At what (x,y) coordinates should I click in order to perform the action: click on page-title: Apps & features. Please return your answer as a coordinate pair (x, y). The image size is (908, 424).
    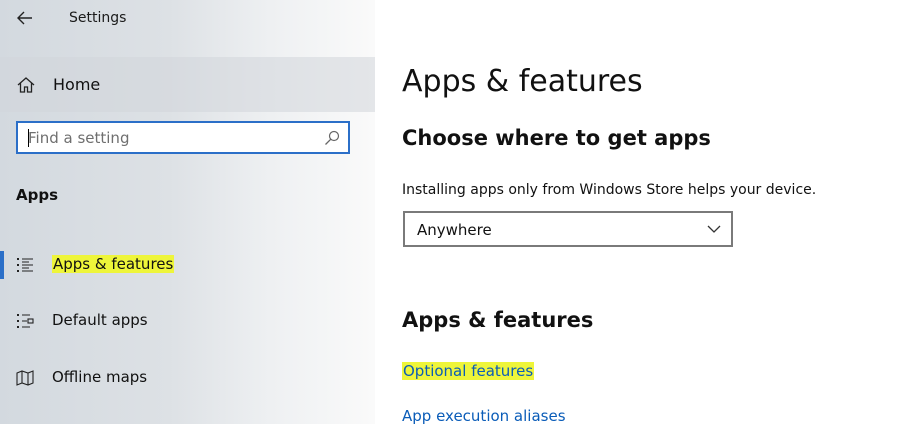
    Looking at the image, I should click on (522, 81).